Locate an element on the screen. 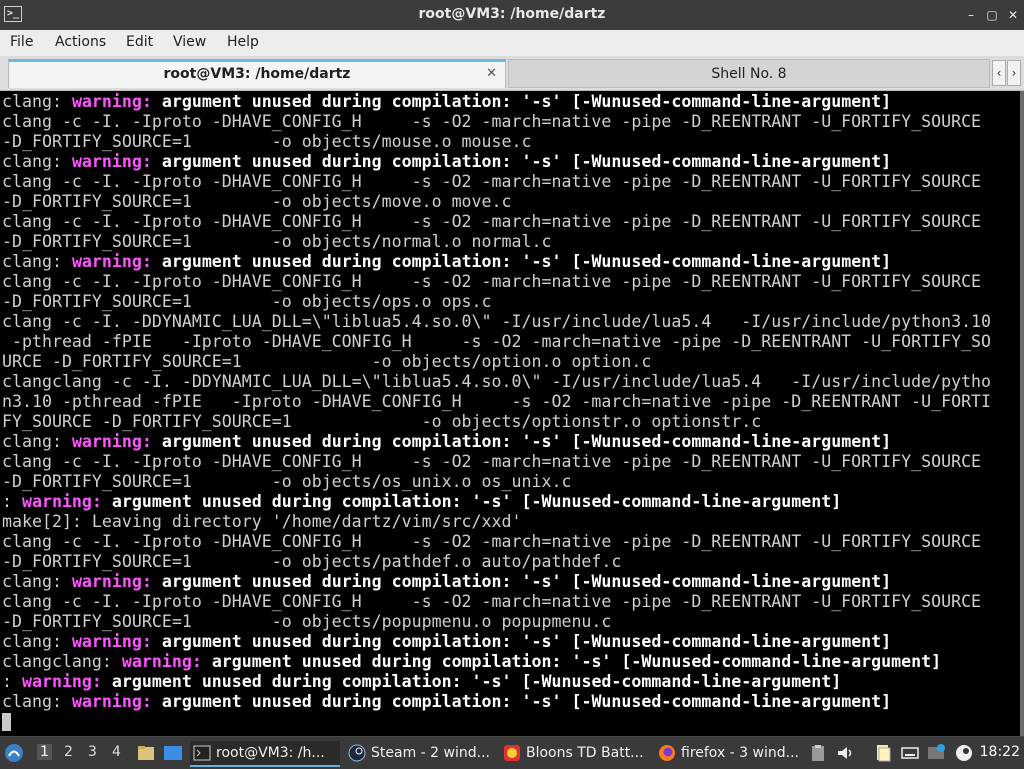 Image resolution: width=1024 pixels, height=769 pixels. menu-actions: Actions is located at coordinates (80, 42).